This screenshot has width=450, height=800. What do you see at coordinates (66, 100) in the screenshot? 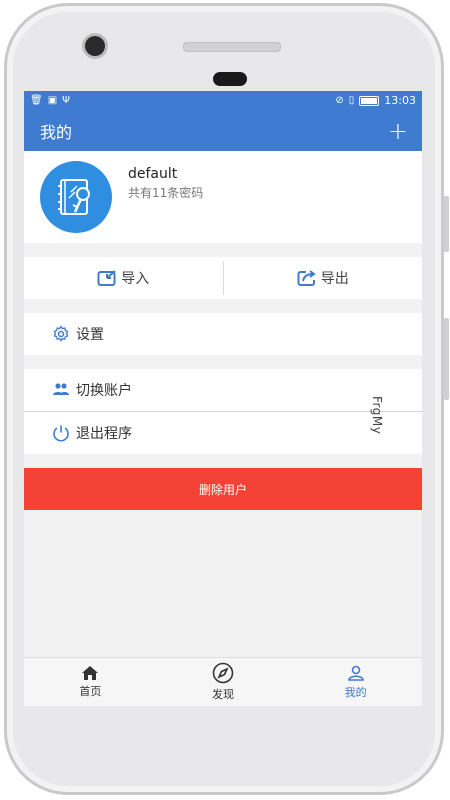
I see `usb-icon: Ψ` at bounding box center [66, 100].